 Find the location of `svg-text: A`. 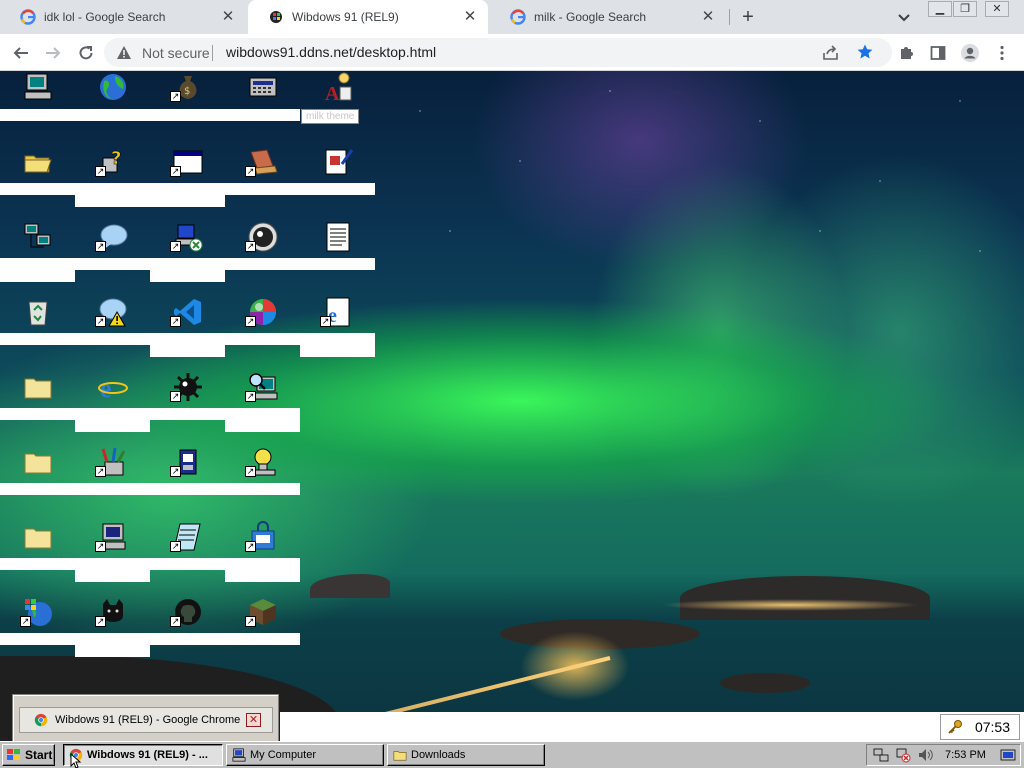

svg-text: A is located at coordinates (332, 93).